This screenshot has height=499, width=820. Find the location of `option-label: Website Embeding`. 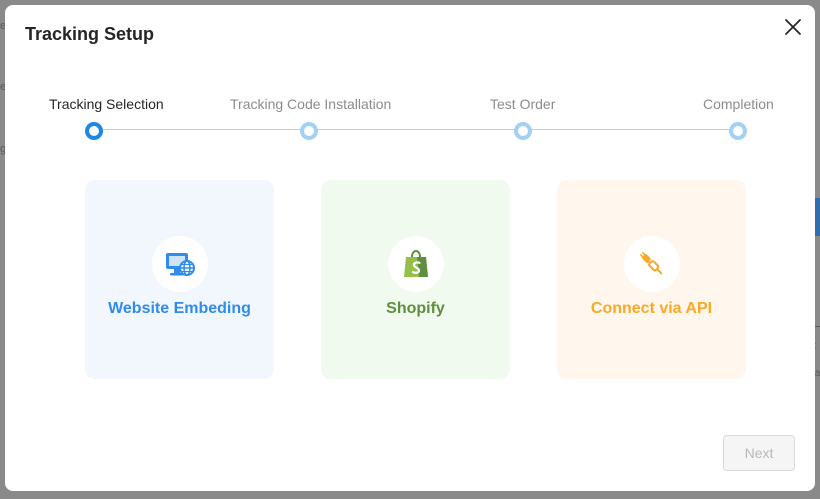

option-label: Website Embeding is located at coordinates (179, 308).